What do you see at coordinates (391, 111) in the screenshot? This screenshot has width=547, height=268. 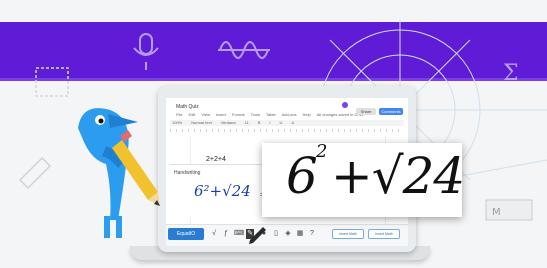 I see `comments-button: Comments` at bounding box center [391, 111].